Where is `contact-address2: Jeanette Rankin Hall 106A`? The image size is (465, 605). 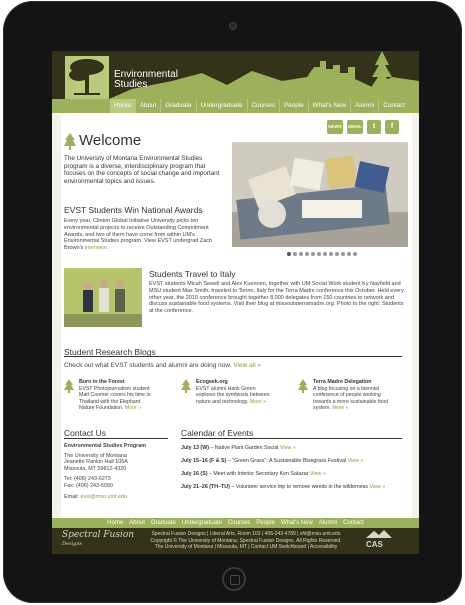
contact-address2: Jeanette Rankin Hall 106A is located at coordinates (96, 462).